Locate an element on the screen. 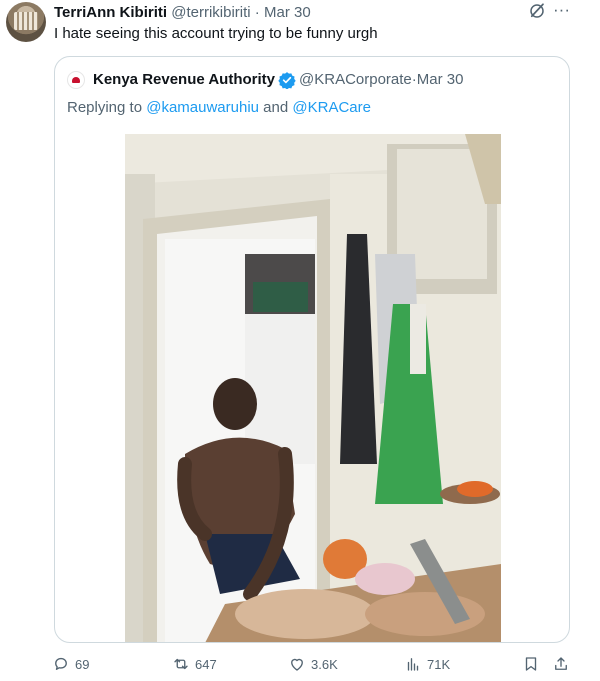  verified-badge-icon is located at coordinates (287, 80).